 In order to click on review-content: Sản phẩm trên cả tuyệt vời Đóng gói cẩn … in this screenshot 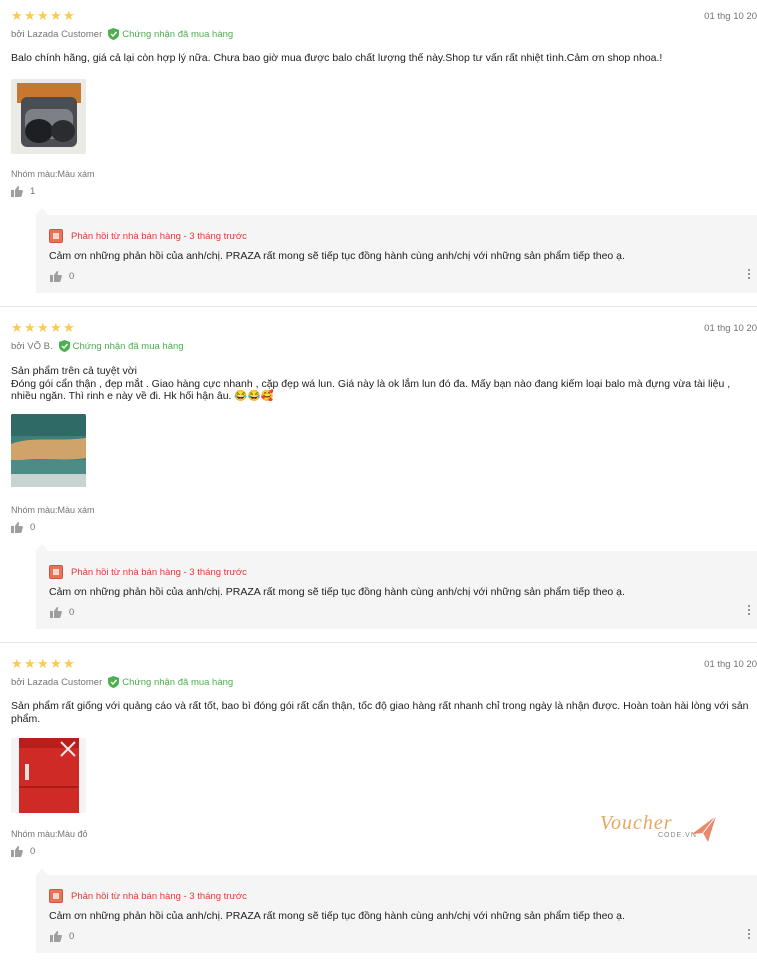, I will do `click(381, 384)`.